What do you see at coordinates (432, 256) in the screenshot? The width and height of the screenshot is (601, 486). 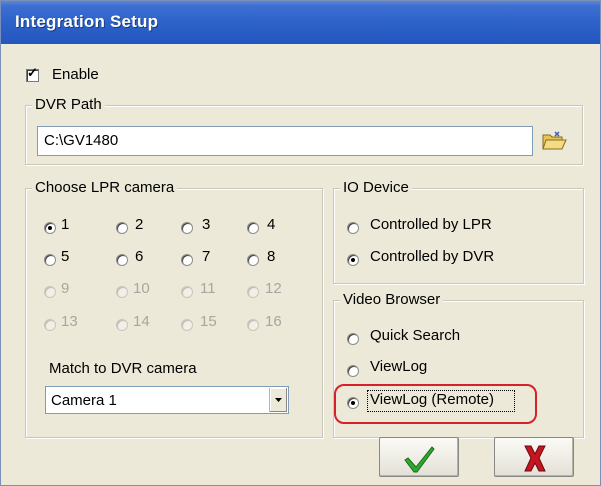 I see `io-device-label-dvr: Controlled by DVR` at bounding box center [432, 256].